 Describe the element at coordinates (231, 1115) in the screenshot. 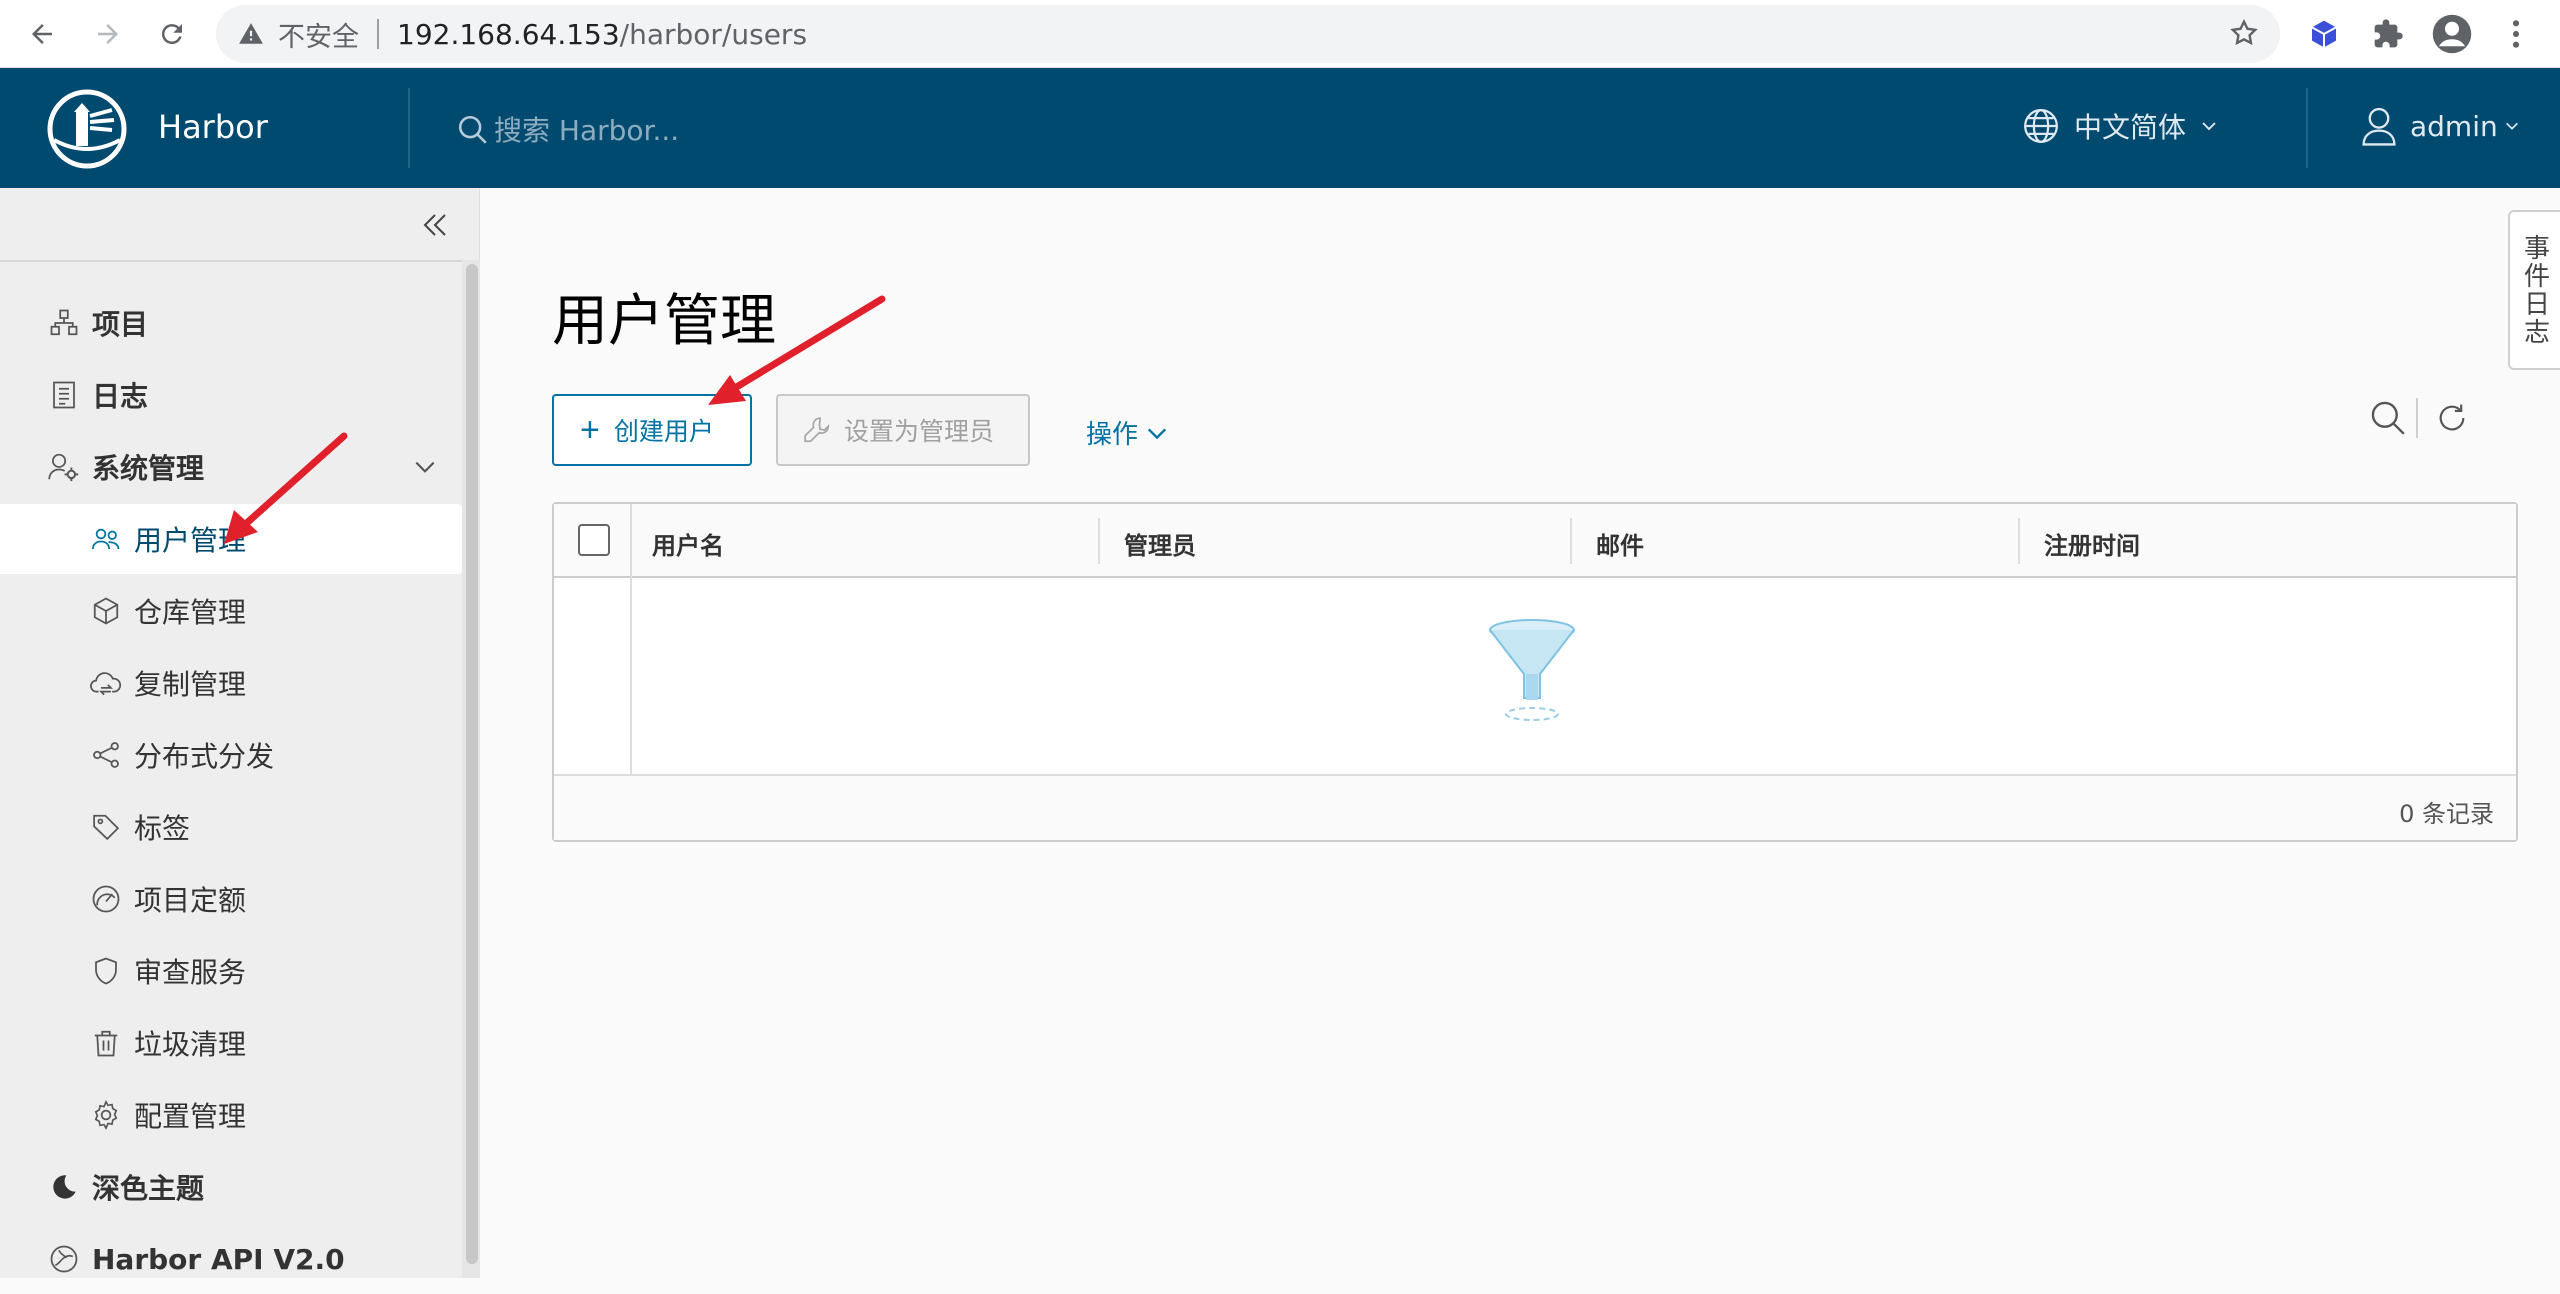

I see `sidebar-item-config: 配置管理` at that location.